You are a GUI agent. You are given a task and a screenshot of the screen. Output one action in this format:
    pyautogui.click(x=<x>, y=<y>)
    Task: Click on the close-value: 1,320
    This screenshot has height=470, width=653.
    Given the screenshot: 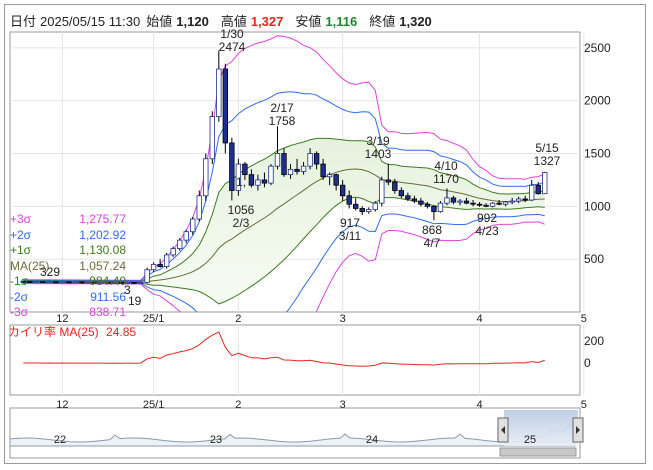 What is the action you would take?
    pyautogui.click(x=415, y=21)
    